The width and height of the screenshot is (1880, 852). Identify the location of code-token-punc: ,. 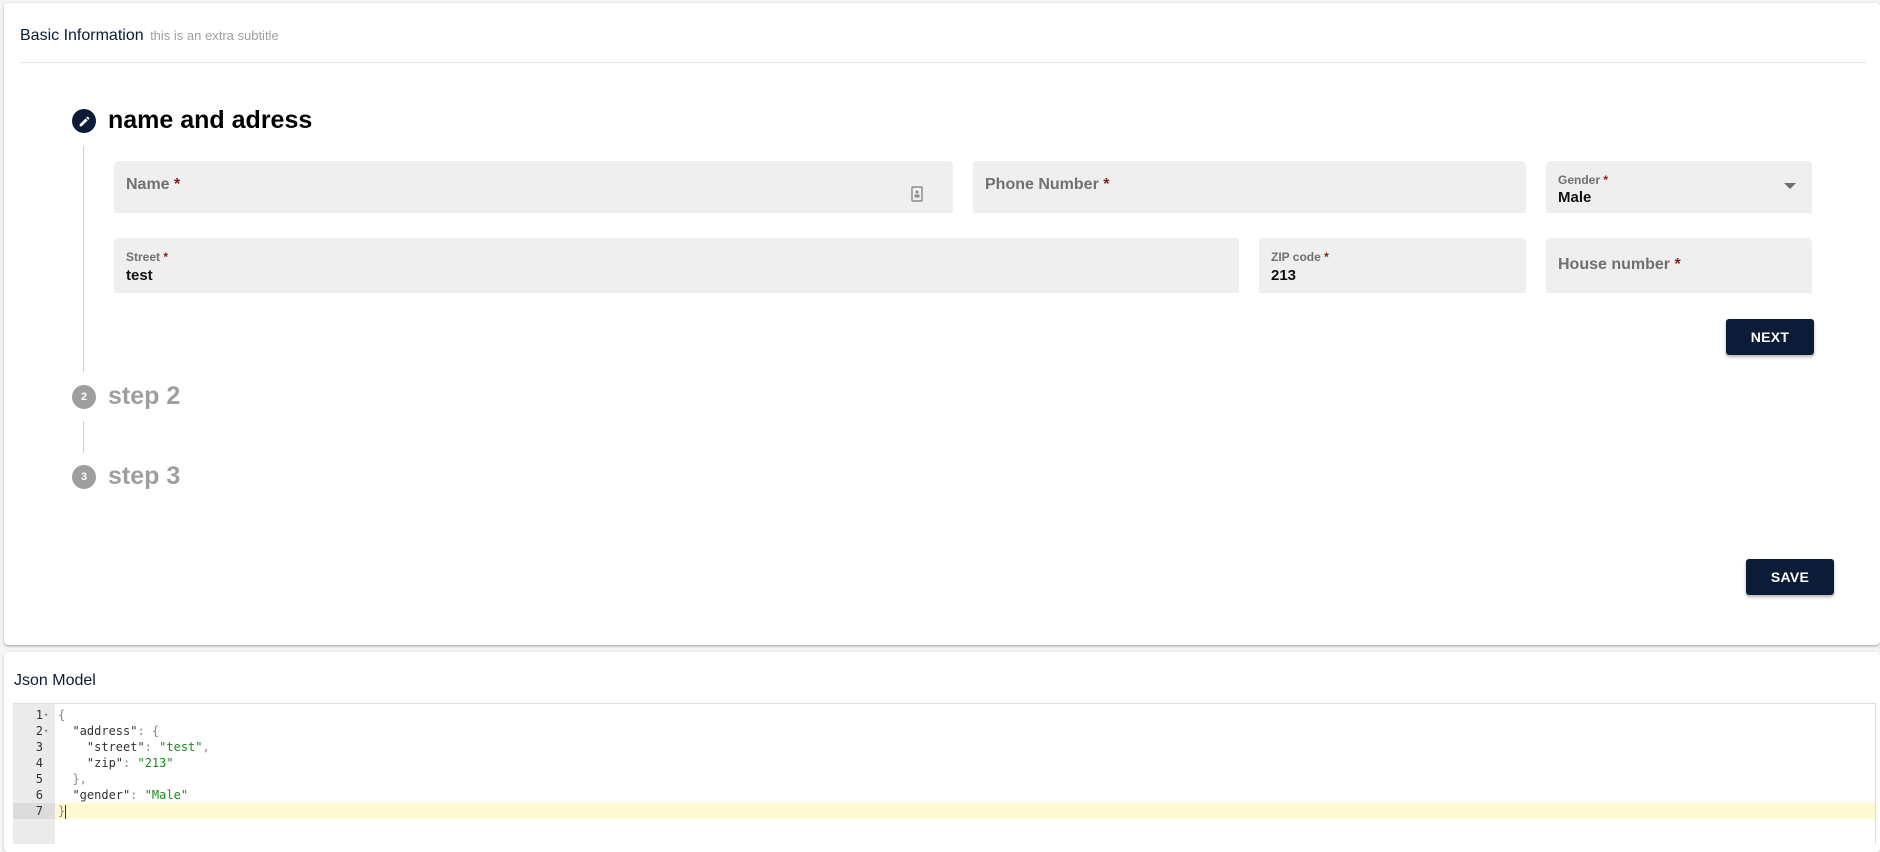
(206, 747).